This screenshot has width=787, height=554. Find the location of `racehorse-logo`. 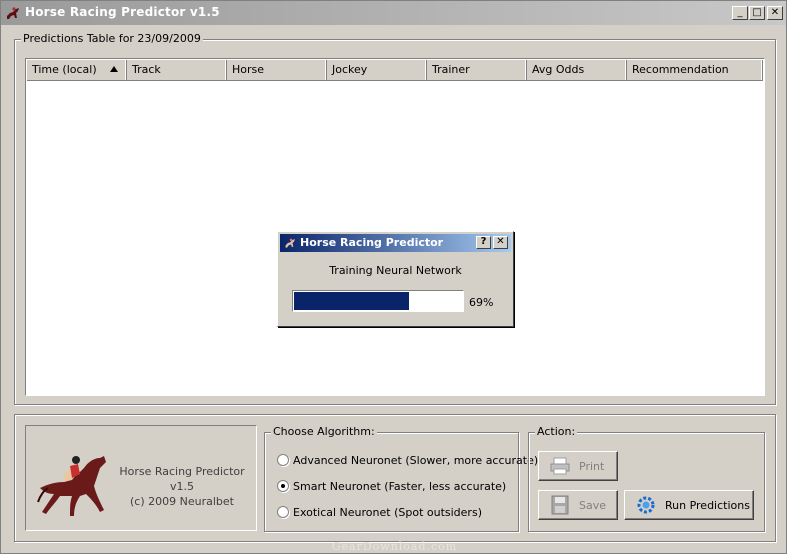

racehorse-logo is located at coordinates (71, 486).